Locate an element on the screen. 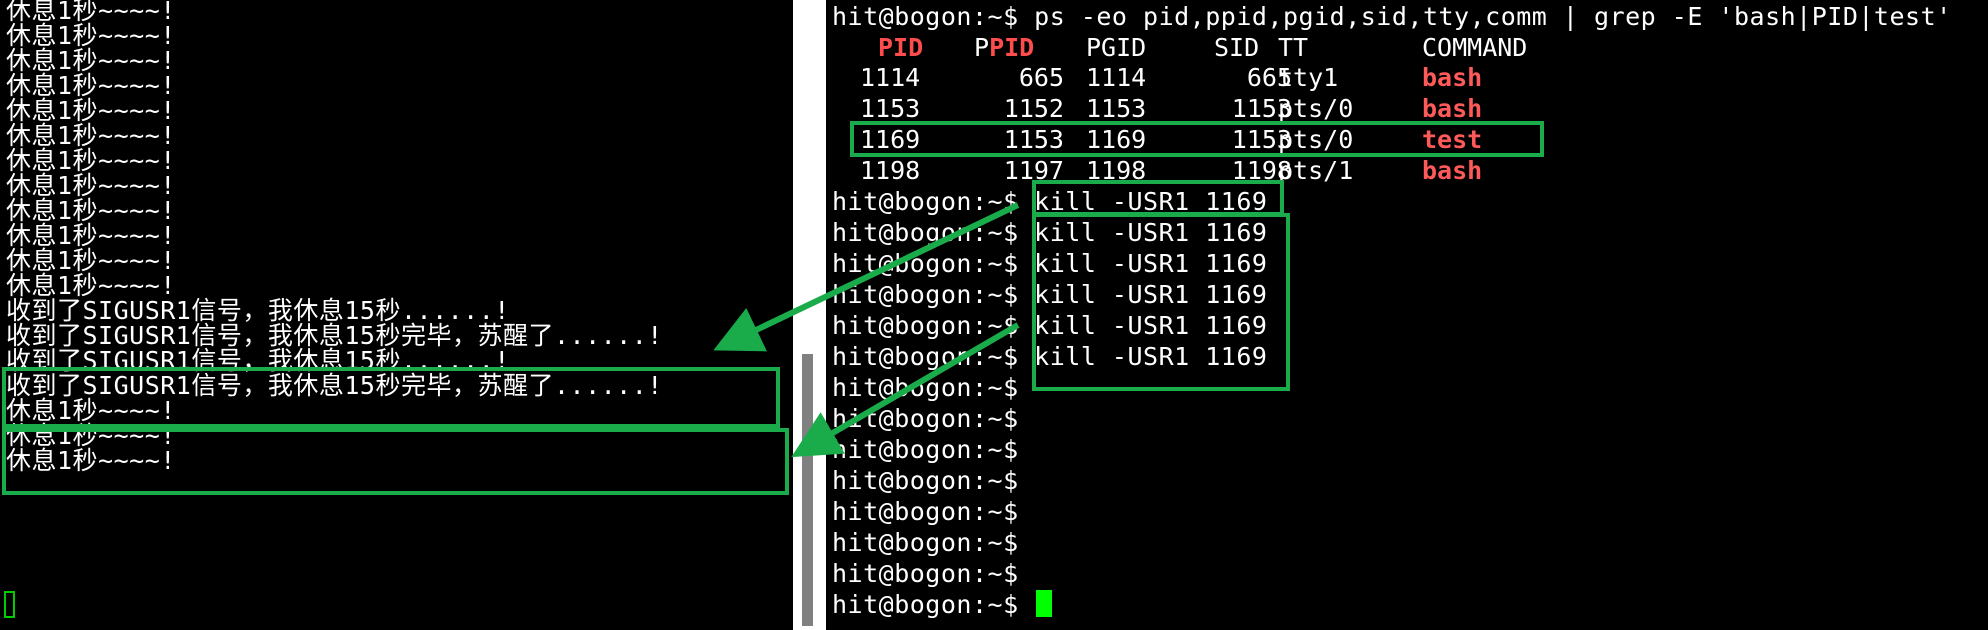 Image resolution: width=1988 pixels, height=630 pixels. col-ppid-header: PPID is located at coordinates (1004, 47).